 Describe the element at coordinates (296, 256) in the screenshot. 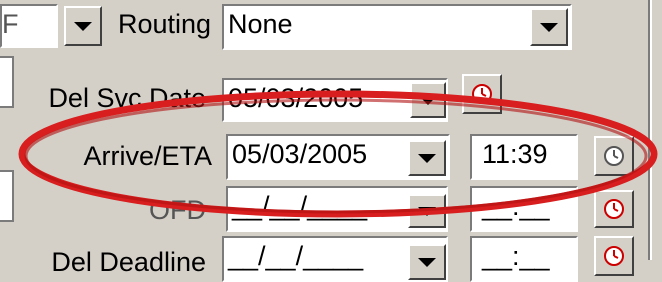

I see `del-deadline-date-value: __/__/____` at that location.